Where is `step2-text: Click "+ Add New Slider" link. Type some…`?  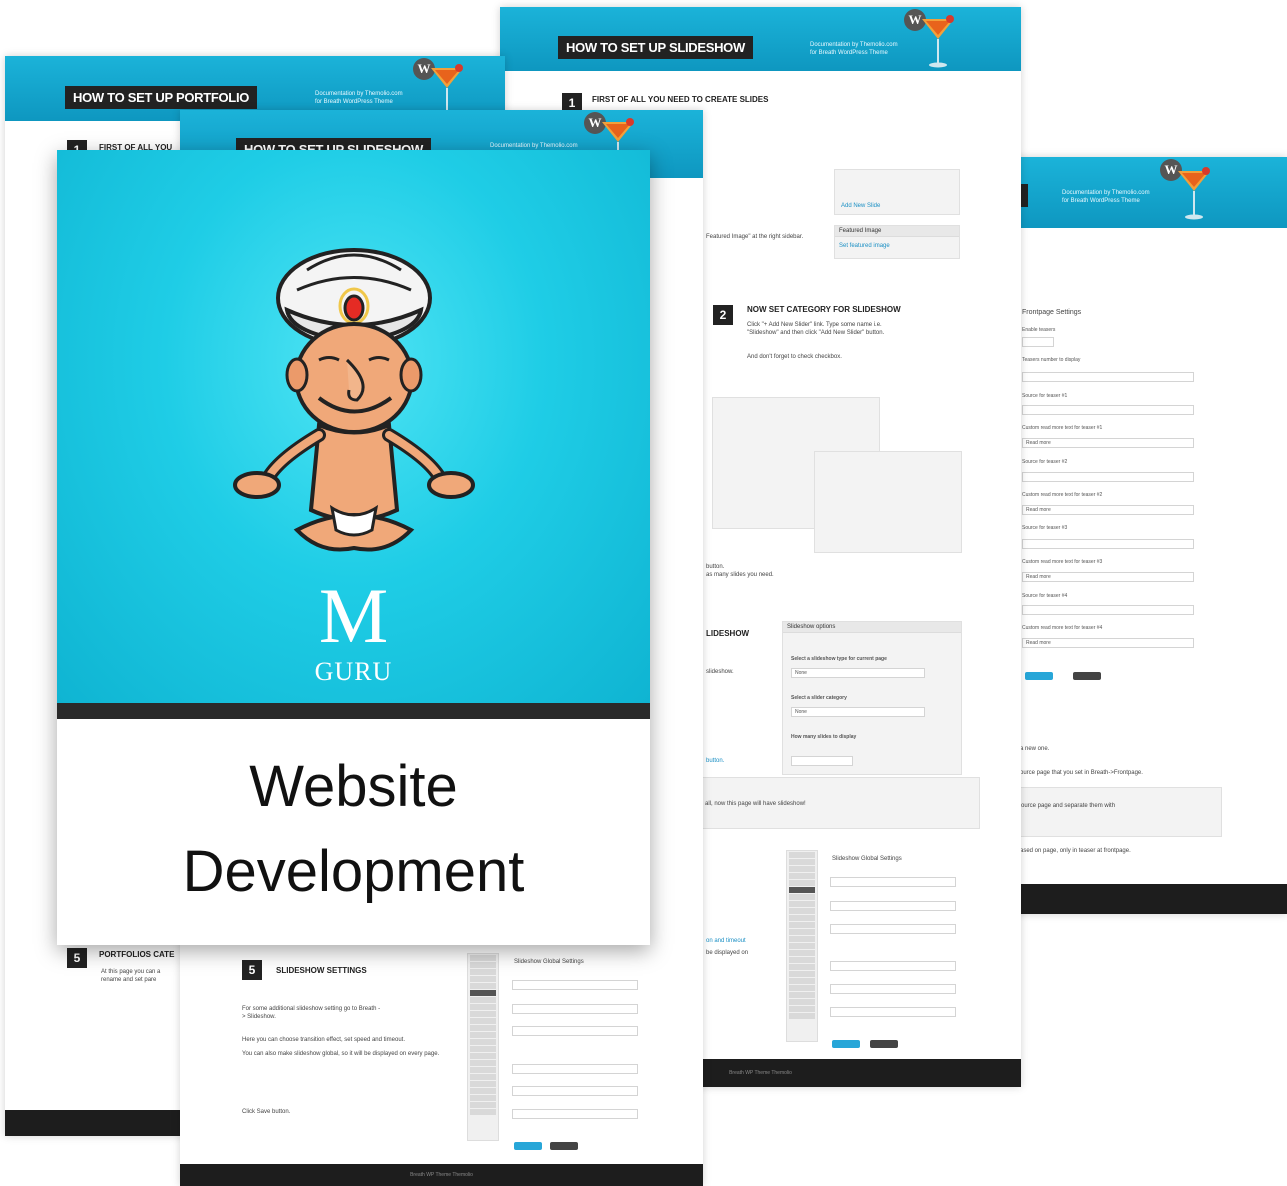
step2-text: Click "+ Add New Slider" link. Type some… is located at coordinates (816, 329).